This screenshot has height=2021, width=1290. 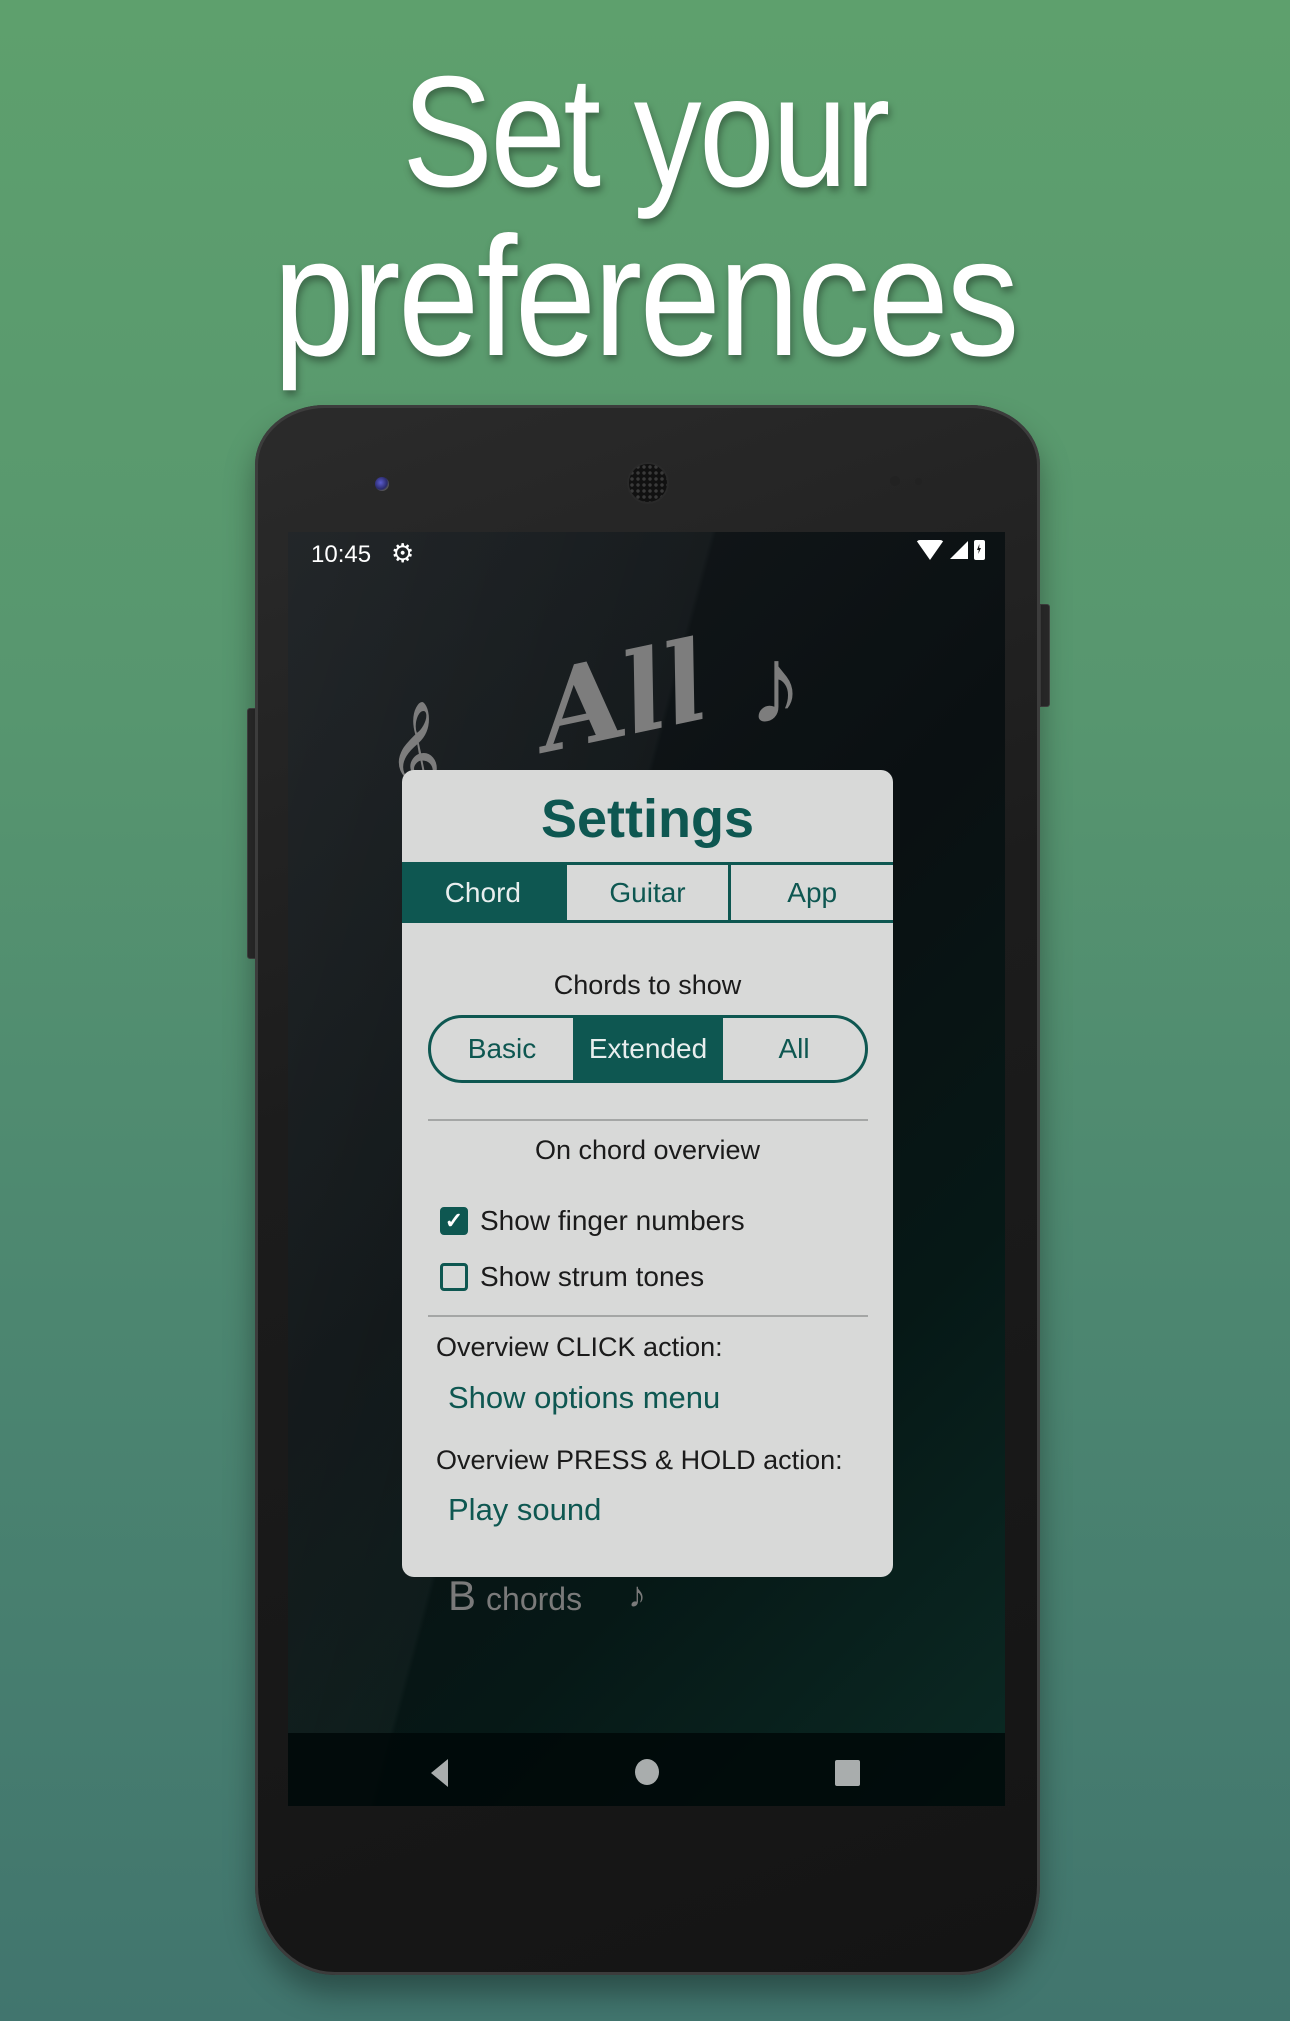 What do you see at coordinates (646, 132) in the screenshot?
I see `headline-line-1: Set your` at bounding box center [646, 132].